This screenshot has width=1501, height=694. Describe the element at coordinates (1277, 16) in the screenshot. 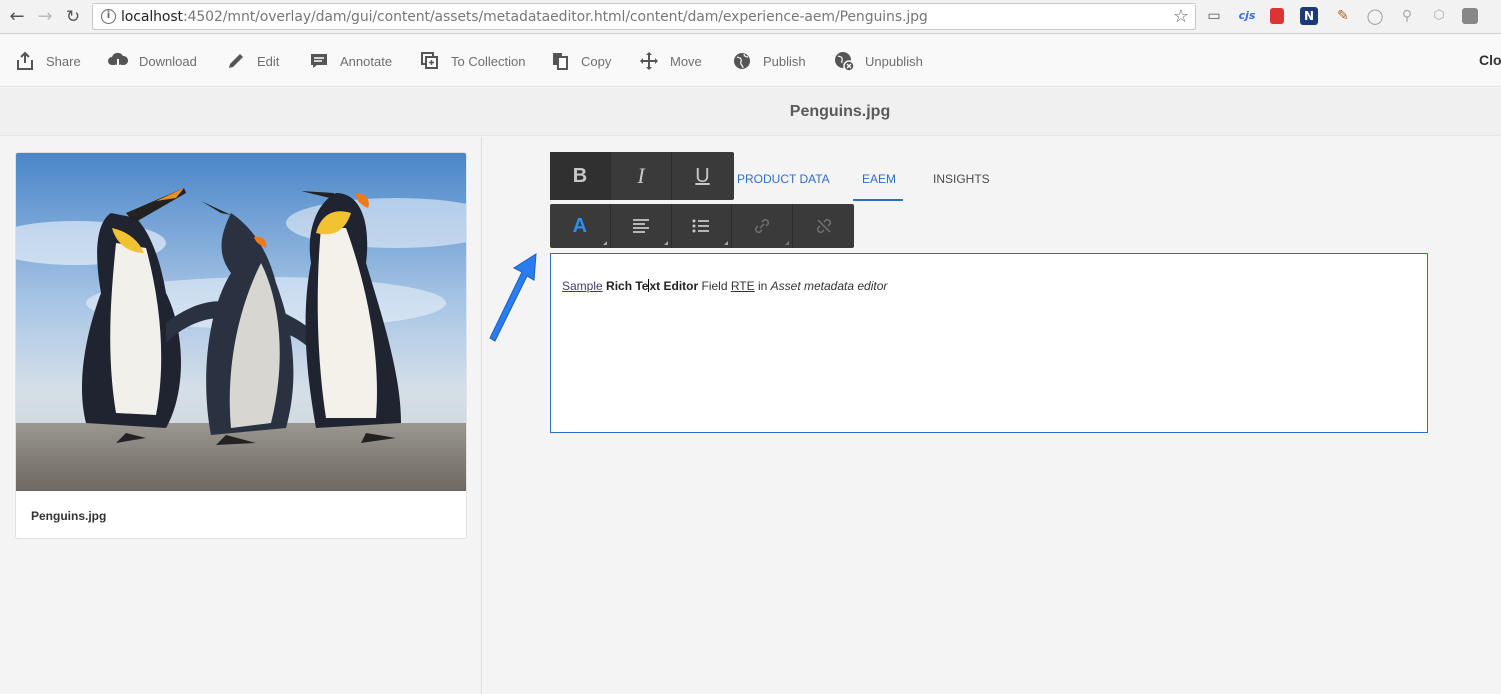

I see `bookmark-red-icon` at that location.